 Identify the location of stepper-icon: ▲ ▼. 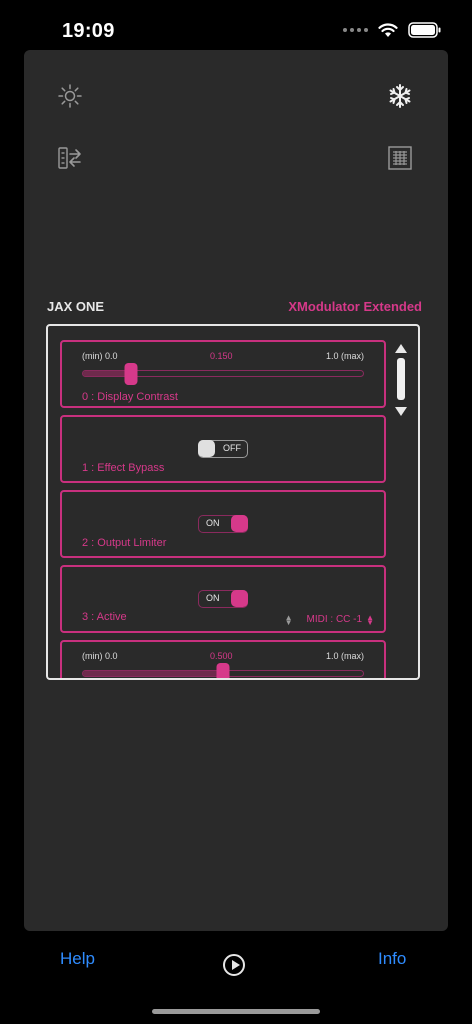
(288, 619).